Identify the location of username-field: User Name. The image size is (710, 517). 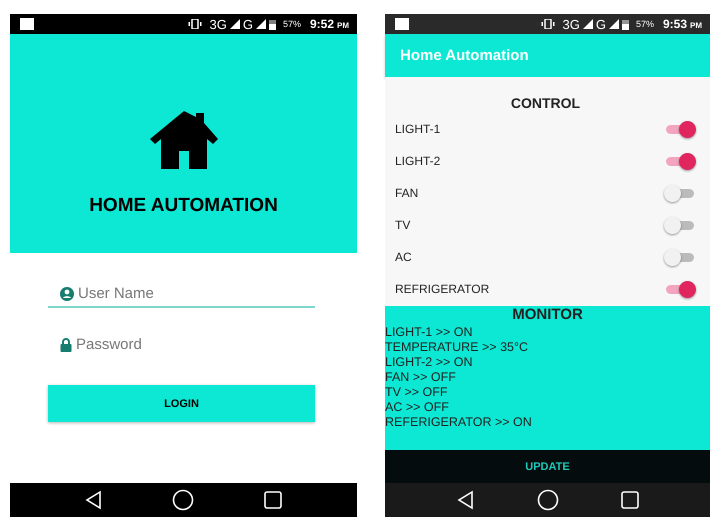
(192, 293).